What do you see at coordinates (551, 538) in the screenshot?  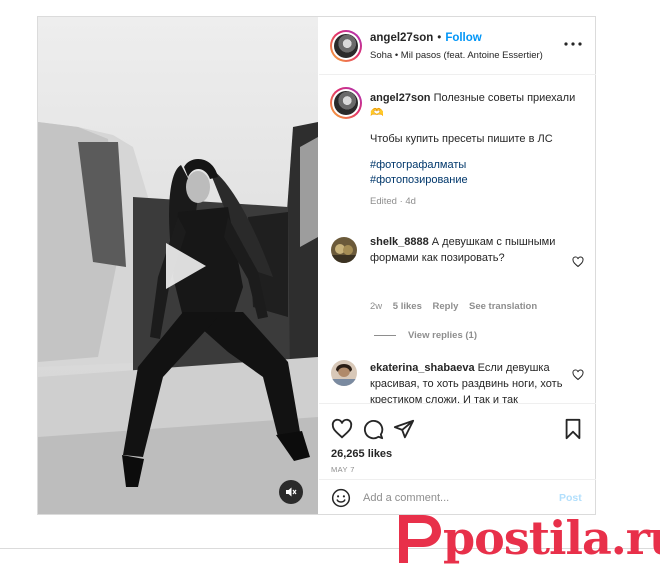 I see `watermark-text: postila.ru` at bounding box center [551, 538].